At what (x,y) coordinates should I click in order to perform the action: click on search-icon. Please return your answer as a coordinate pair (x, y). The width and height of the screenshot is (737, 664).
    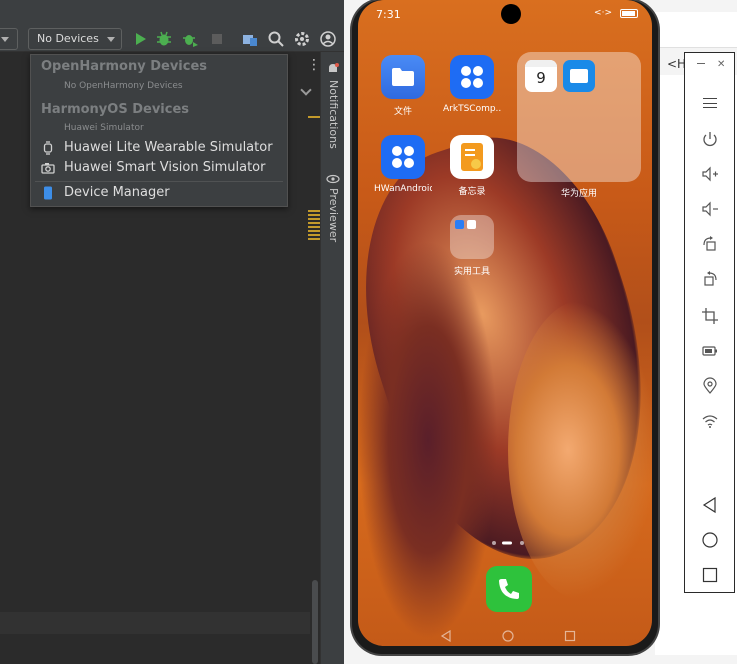
    Looking at the image, I should click on (276, 39).